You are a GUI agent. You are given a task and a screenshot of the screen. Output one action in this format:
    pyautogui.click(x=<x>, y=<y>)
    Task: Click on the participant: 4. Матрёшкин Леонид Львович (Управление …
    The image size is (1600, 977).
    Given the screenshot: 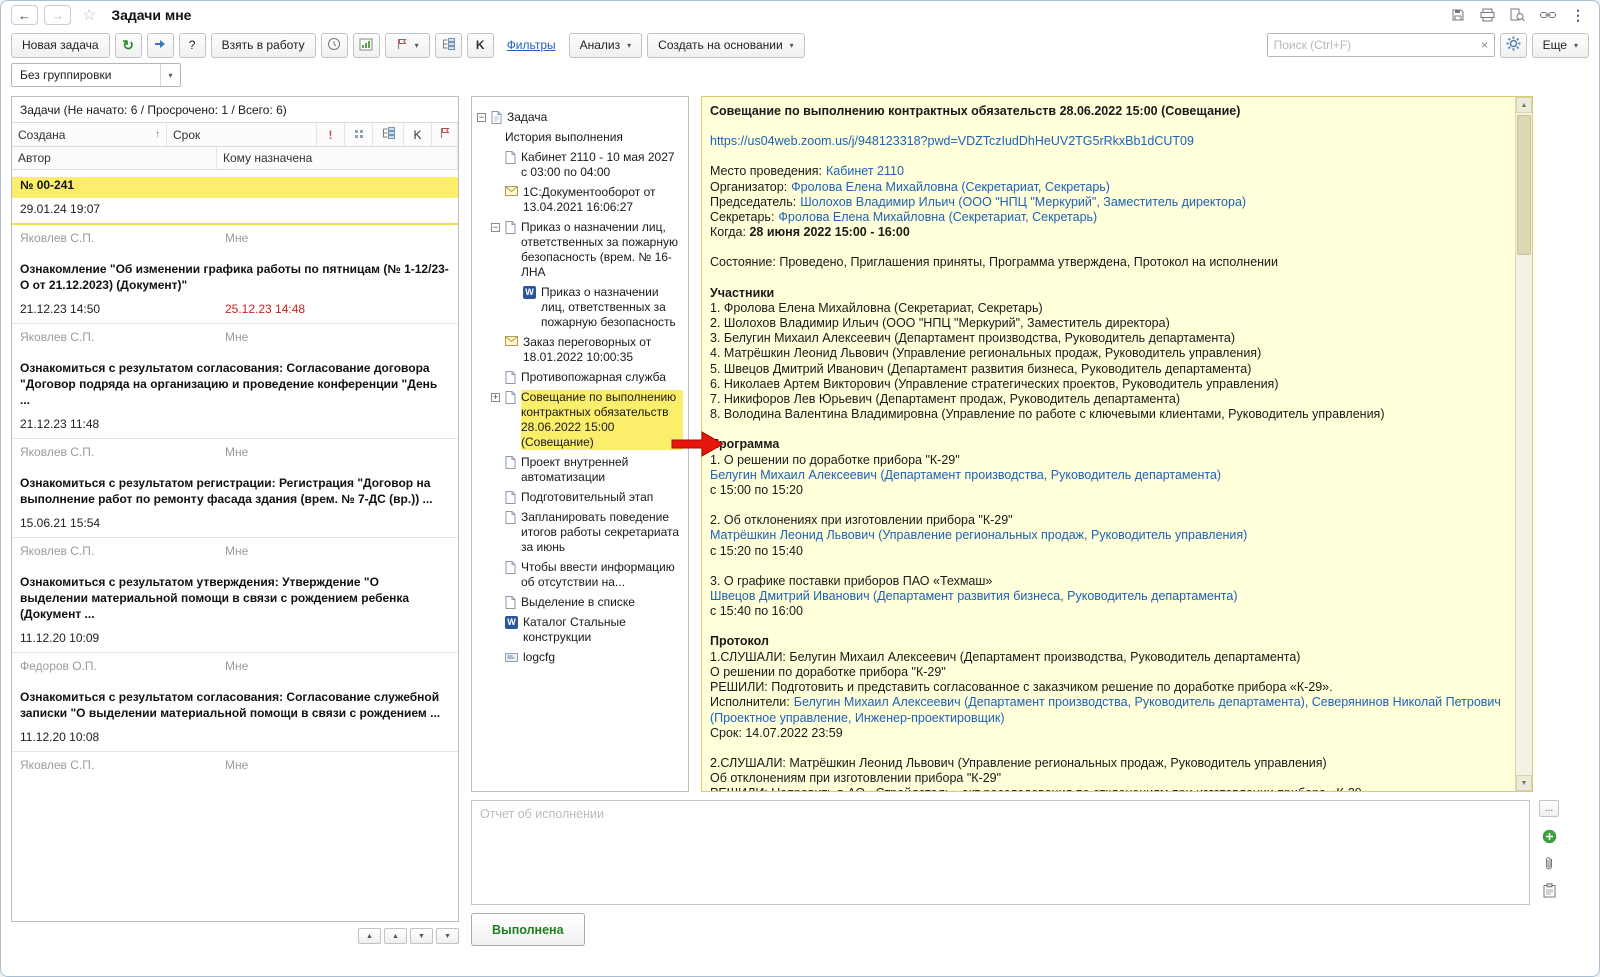 What is the action you would take?
    pyautogui.click(x=986, y=353)
    